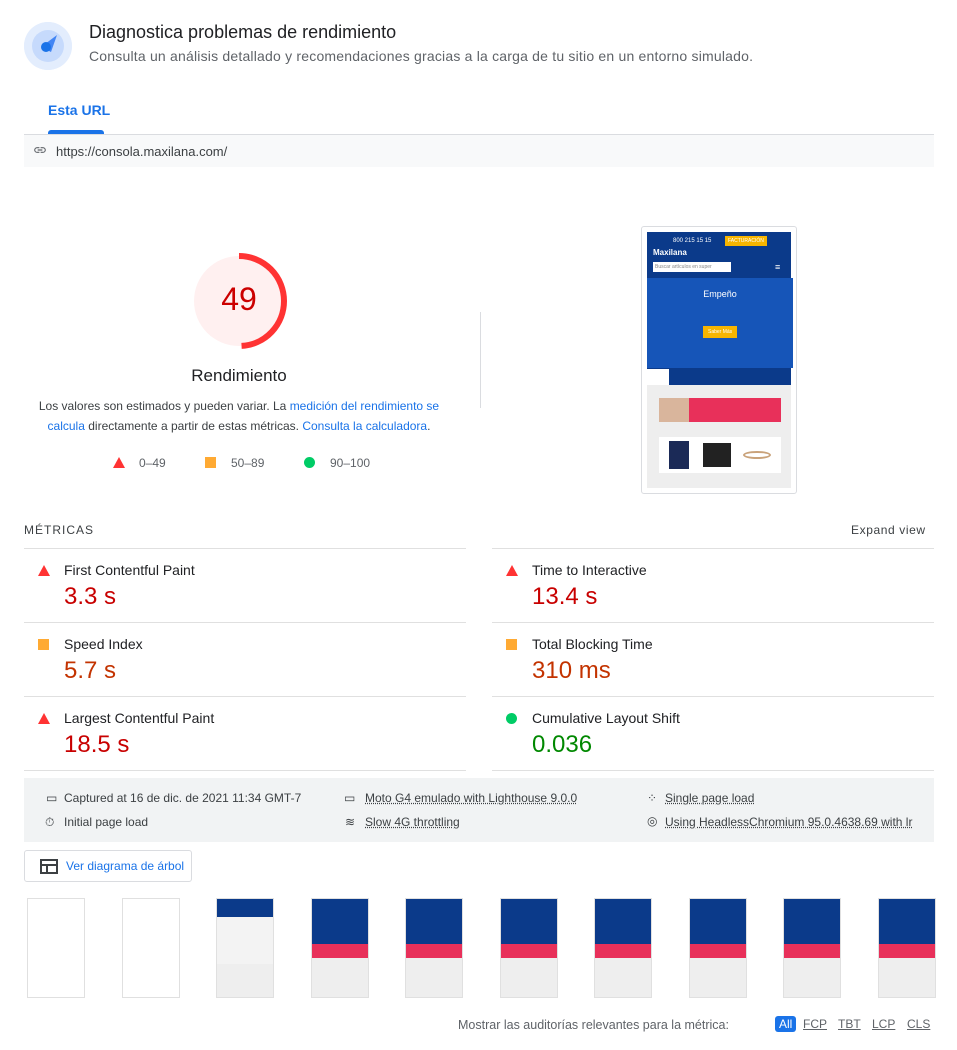  Describe the element at coordinates (243, 32) in the screenshot. I see `page-title: Diagnostica problemas de rendimiento` at that location.